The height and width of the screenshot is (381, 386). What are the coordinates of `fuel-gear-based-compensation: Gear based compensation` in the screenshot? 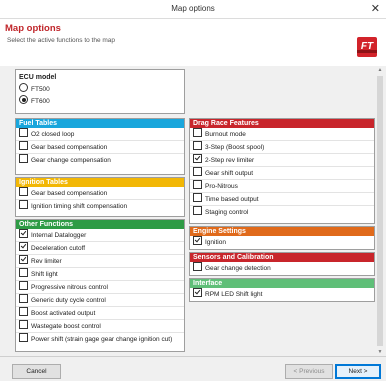 It's located at (100, 146).